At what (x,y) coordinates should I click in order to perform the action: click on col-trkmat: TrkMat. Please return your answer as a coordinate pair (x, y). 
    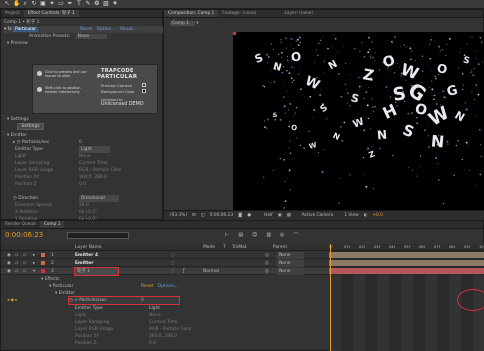
    Looking at the image, I should click on (239, 247).